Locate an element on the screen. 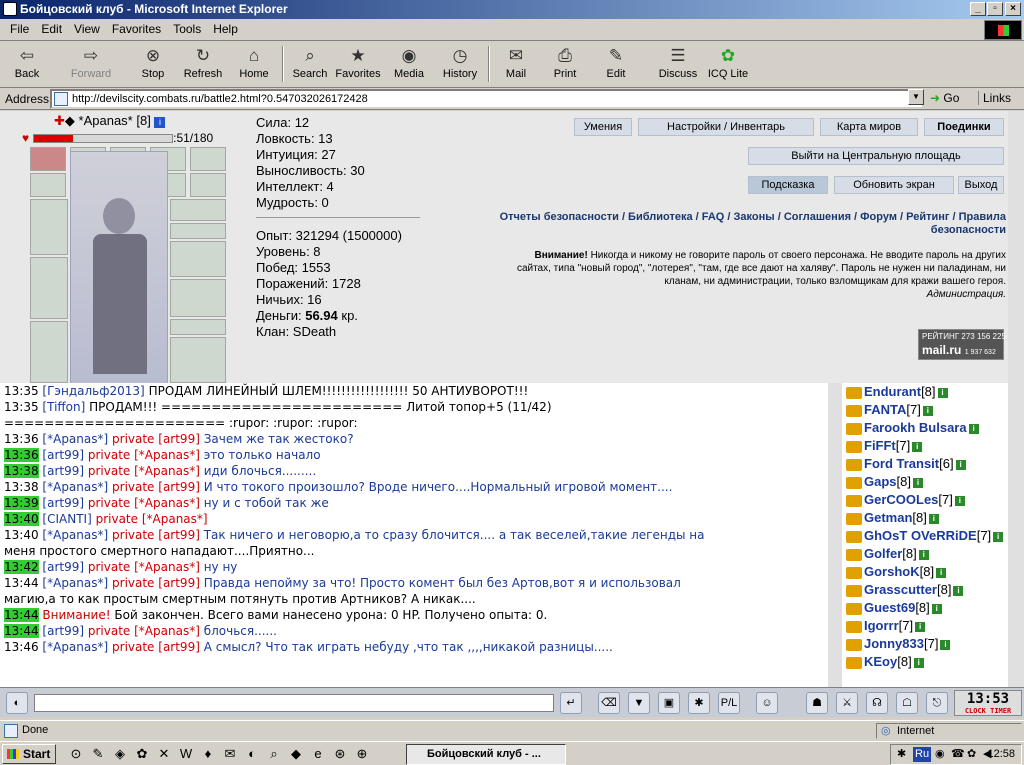 This screenshot has width=1024, height=765. user-list-item: FANTA[7] i is located at coordinates (925, 410).